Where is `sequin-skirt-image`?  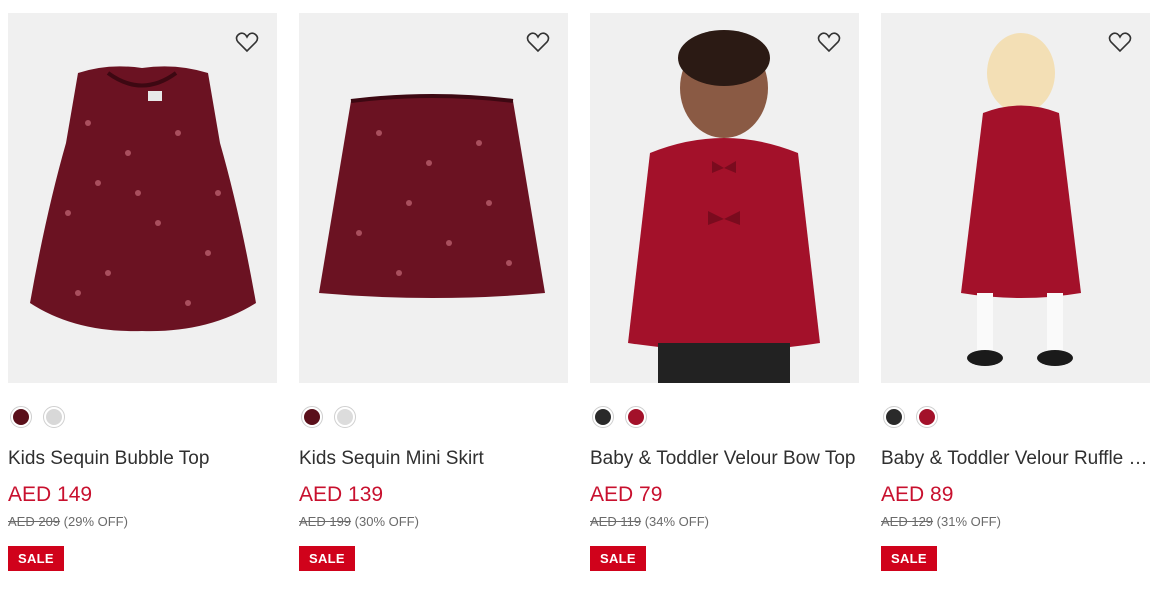
sequin-skirt-image is located at coordinates (433, 198).